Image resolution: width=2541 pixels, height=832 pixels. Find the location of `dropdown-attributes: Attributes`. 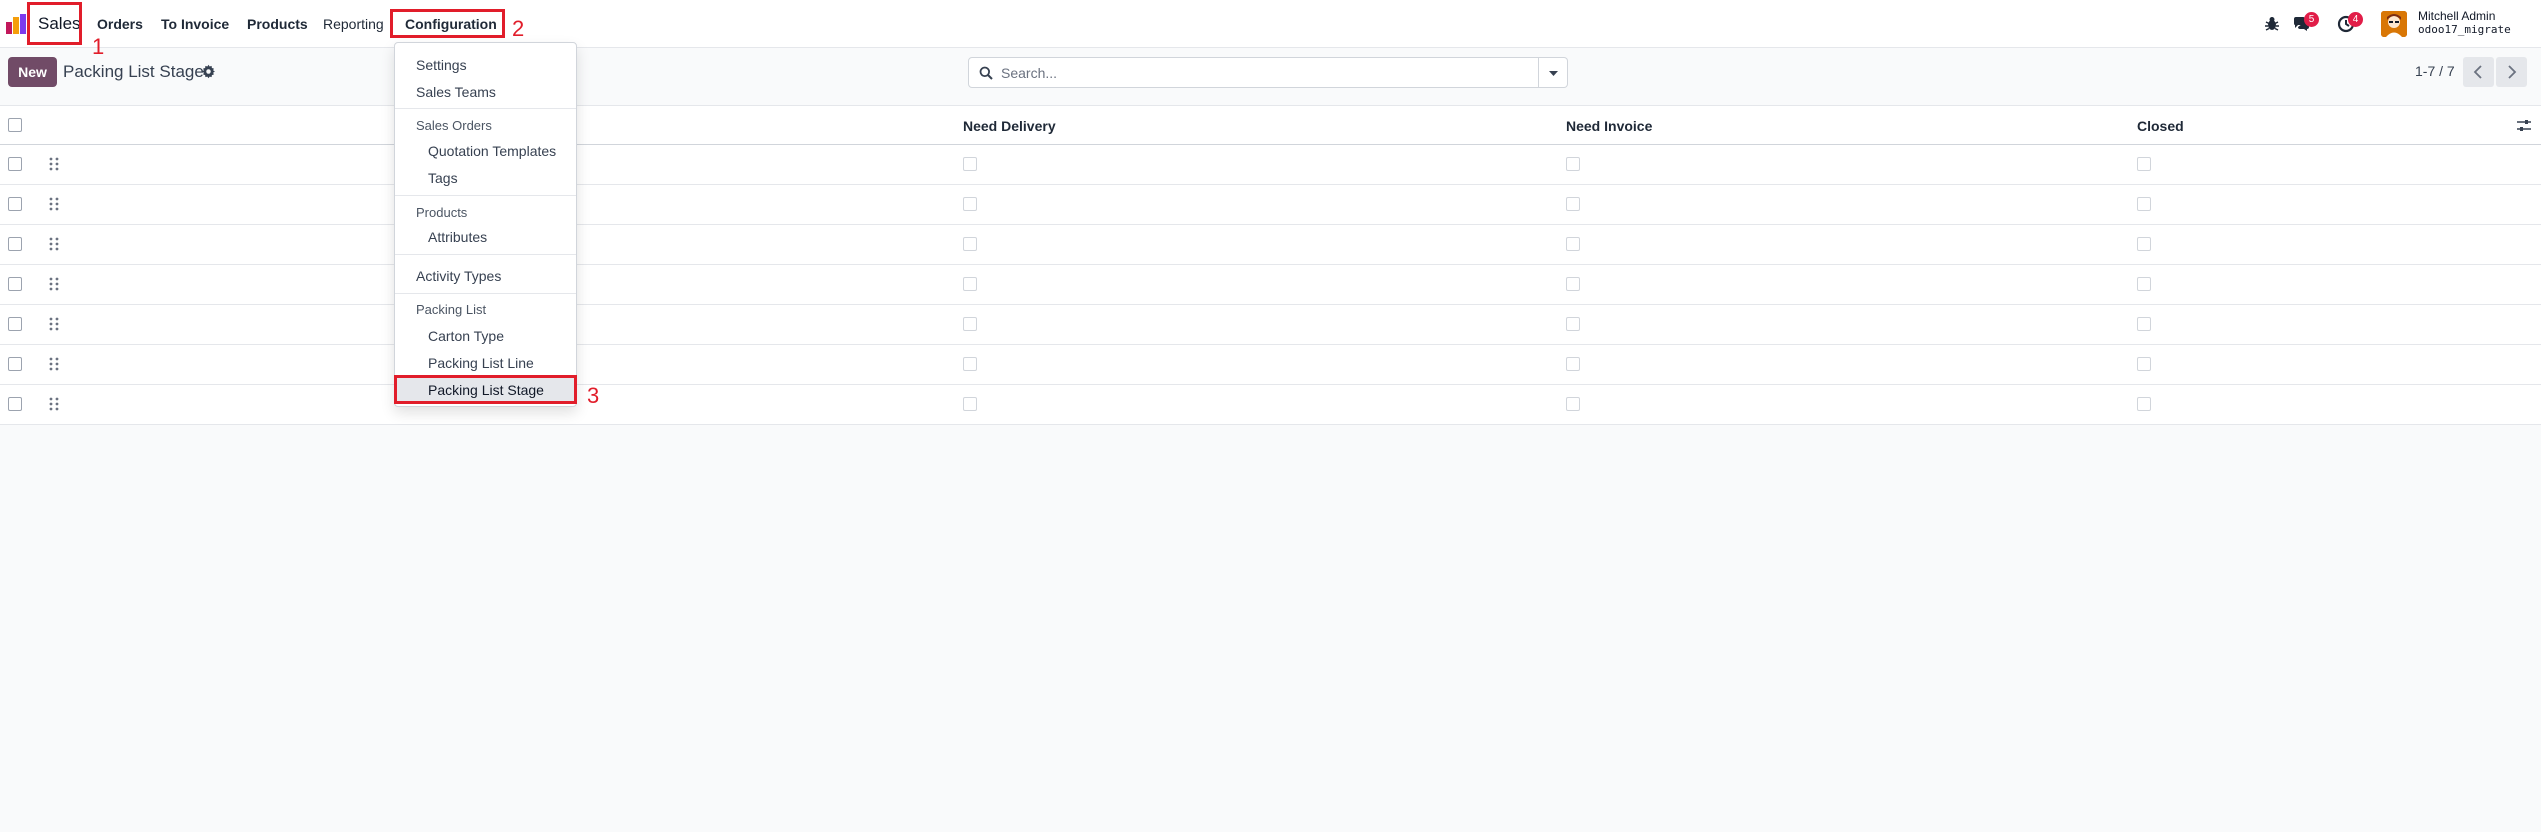

dropdown-attributes: Attributes is located at coordinates (485, 237).